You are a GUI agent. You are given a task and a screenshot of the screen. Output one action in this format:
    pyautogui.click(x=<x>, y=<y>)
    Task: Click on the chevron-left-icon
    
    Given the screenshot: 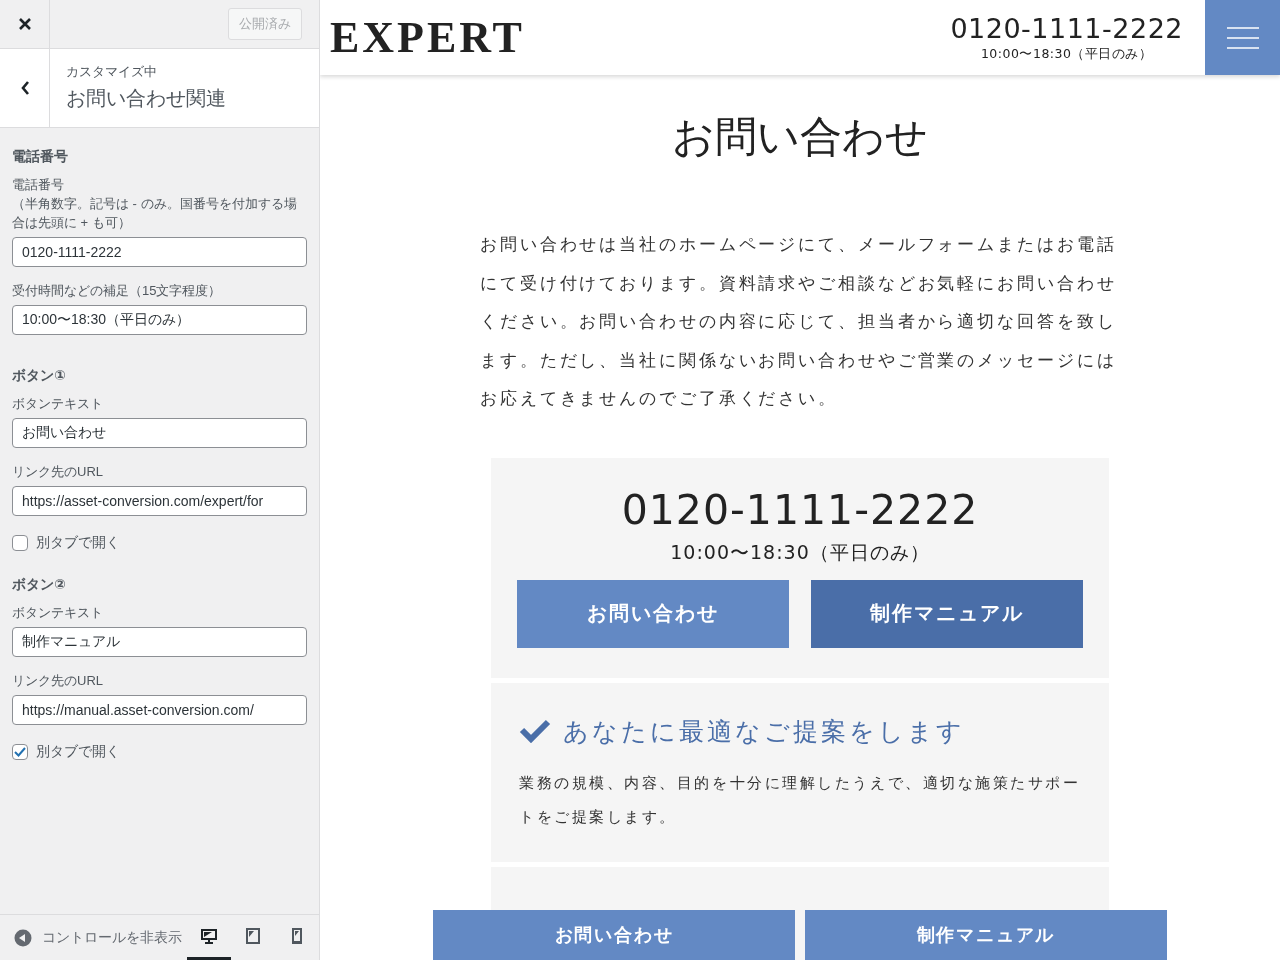 What is the action you would take?
    pyautogui.click(x=24, y=88)
    